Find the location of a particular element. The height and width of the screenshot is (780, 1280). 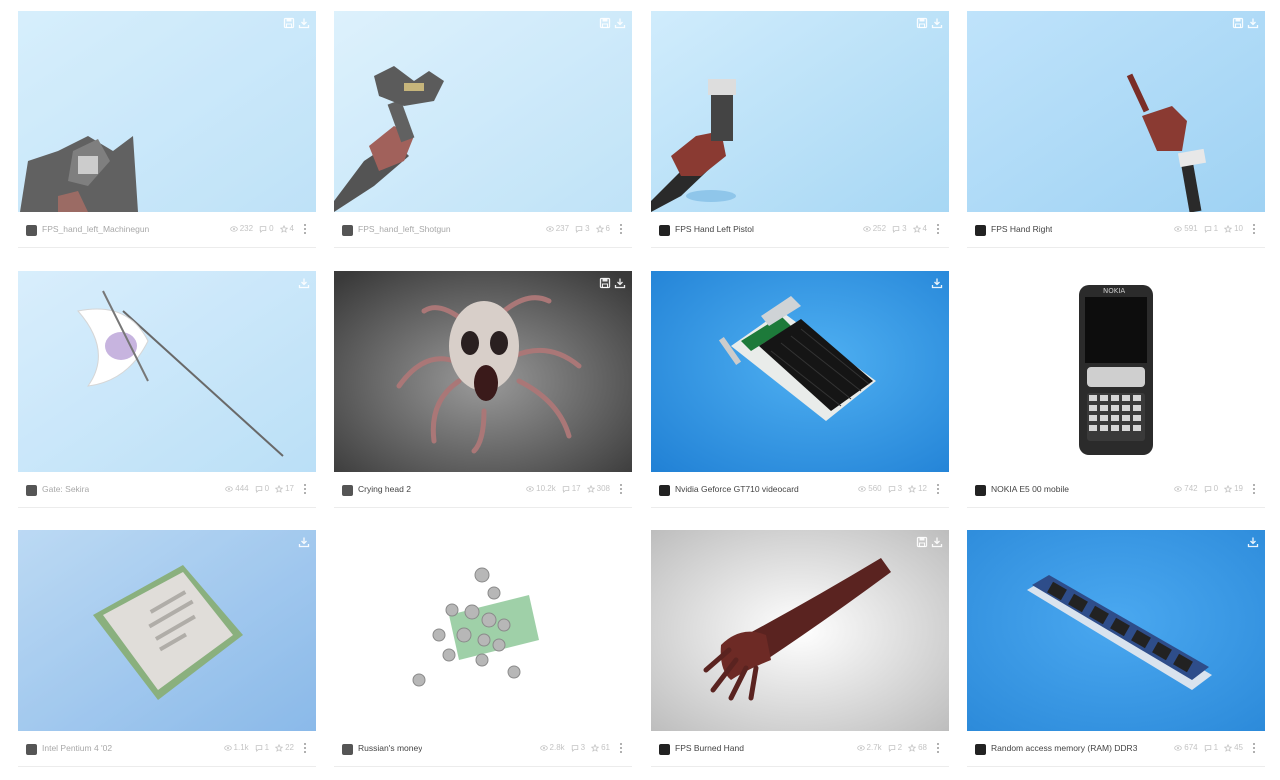

model-title: Gate: Sekira is located at coordinates (65, 489).